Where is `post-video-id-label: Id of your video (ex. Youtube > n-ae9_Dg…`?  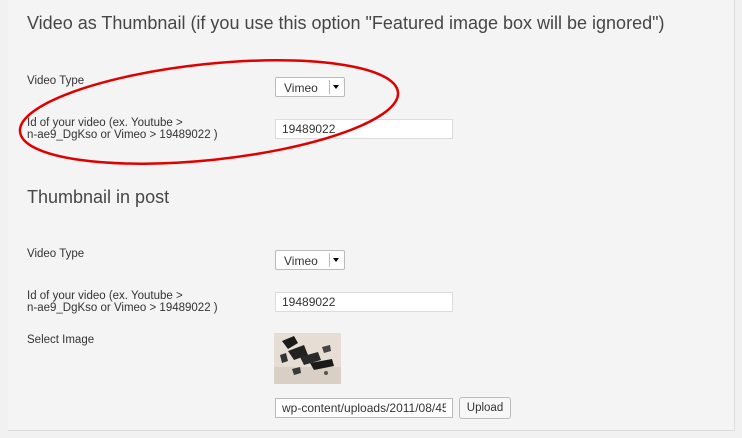 post-video-id-label: Id of your video (ex. Youtube > n-ae9_Dg… is located at coordinates (122, 302).